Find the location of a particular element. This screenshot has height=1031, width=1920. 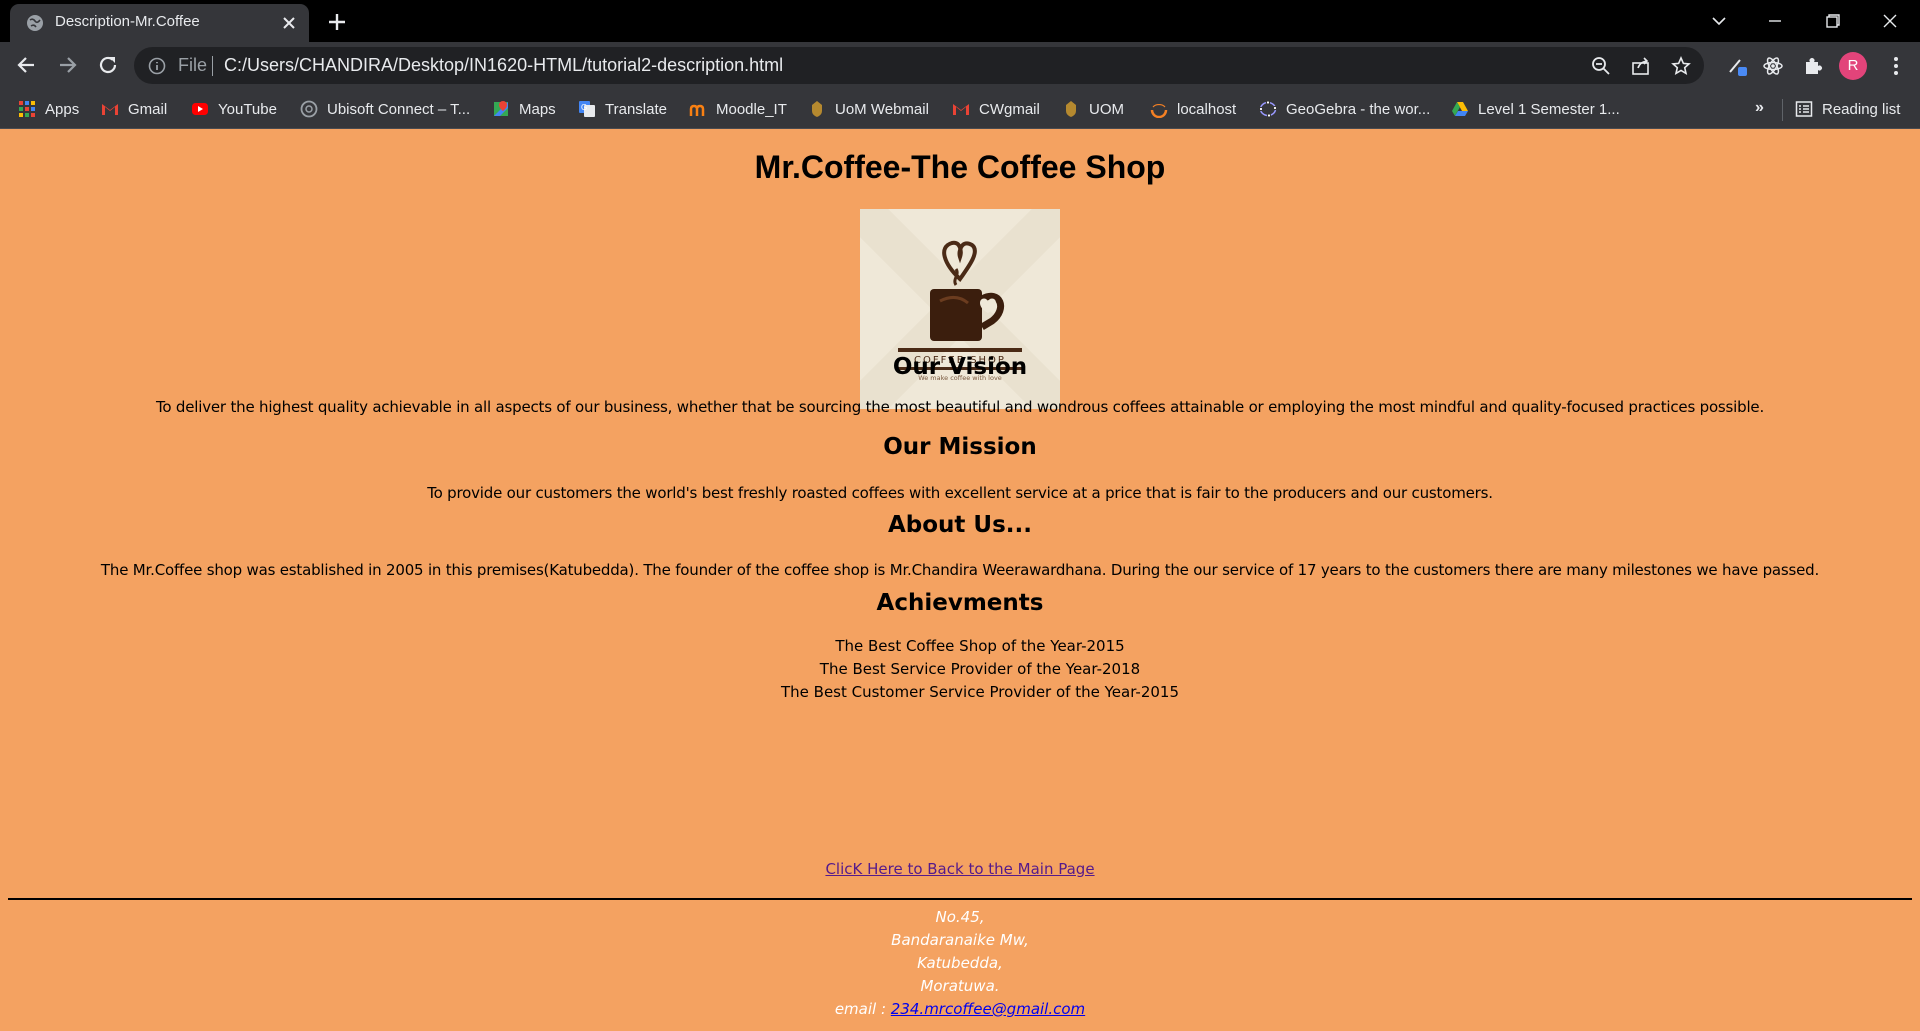

email-label: email : is located at coordinates (862, 1009).